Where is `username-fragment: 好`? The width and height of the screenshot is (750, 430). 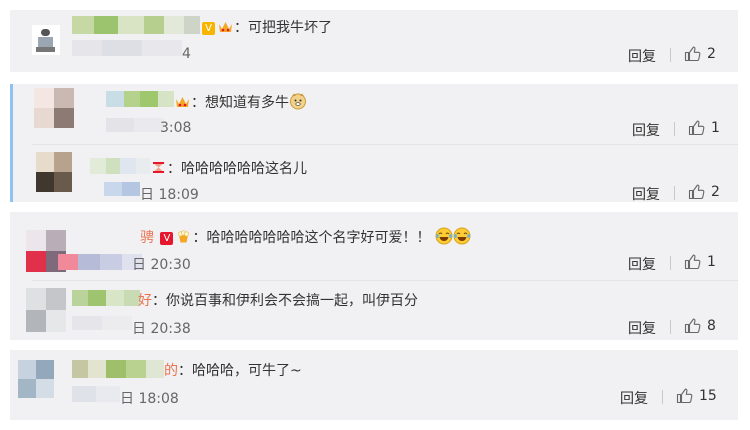
username-fragment: 好 is located at coordinates (145, 301).